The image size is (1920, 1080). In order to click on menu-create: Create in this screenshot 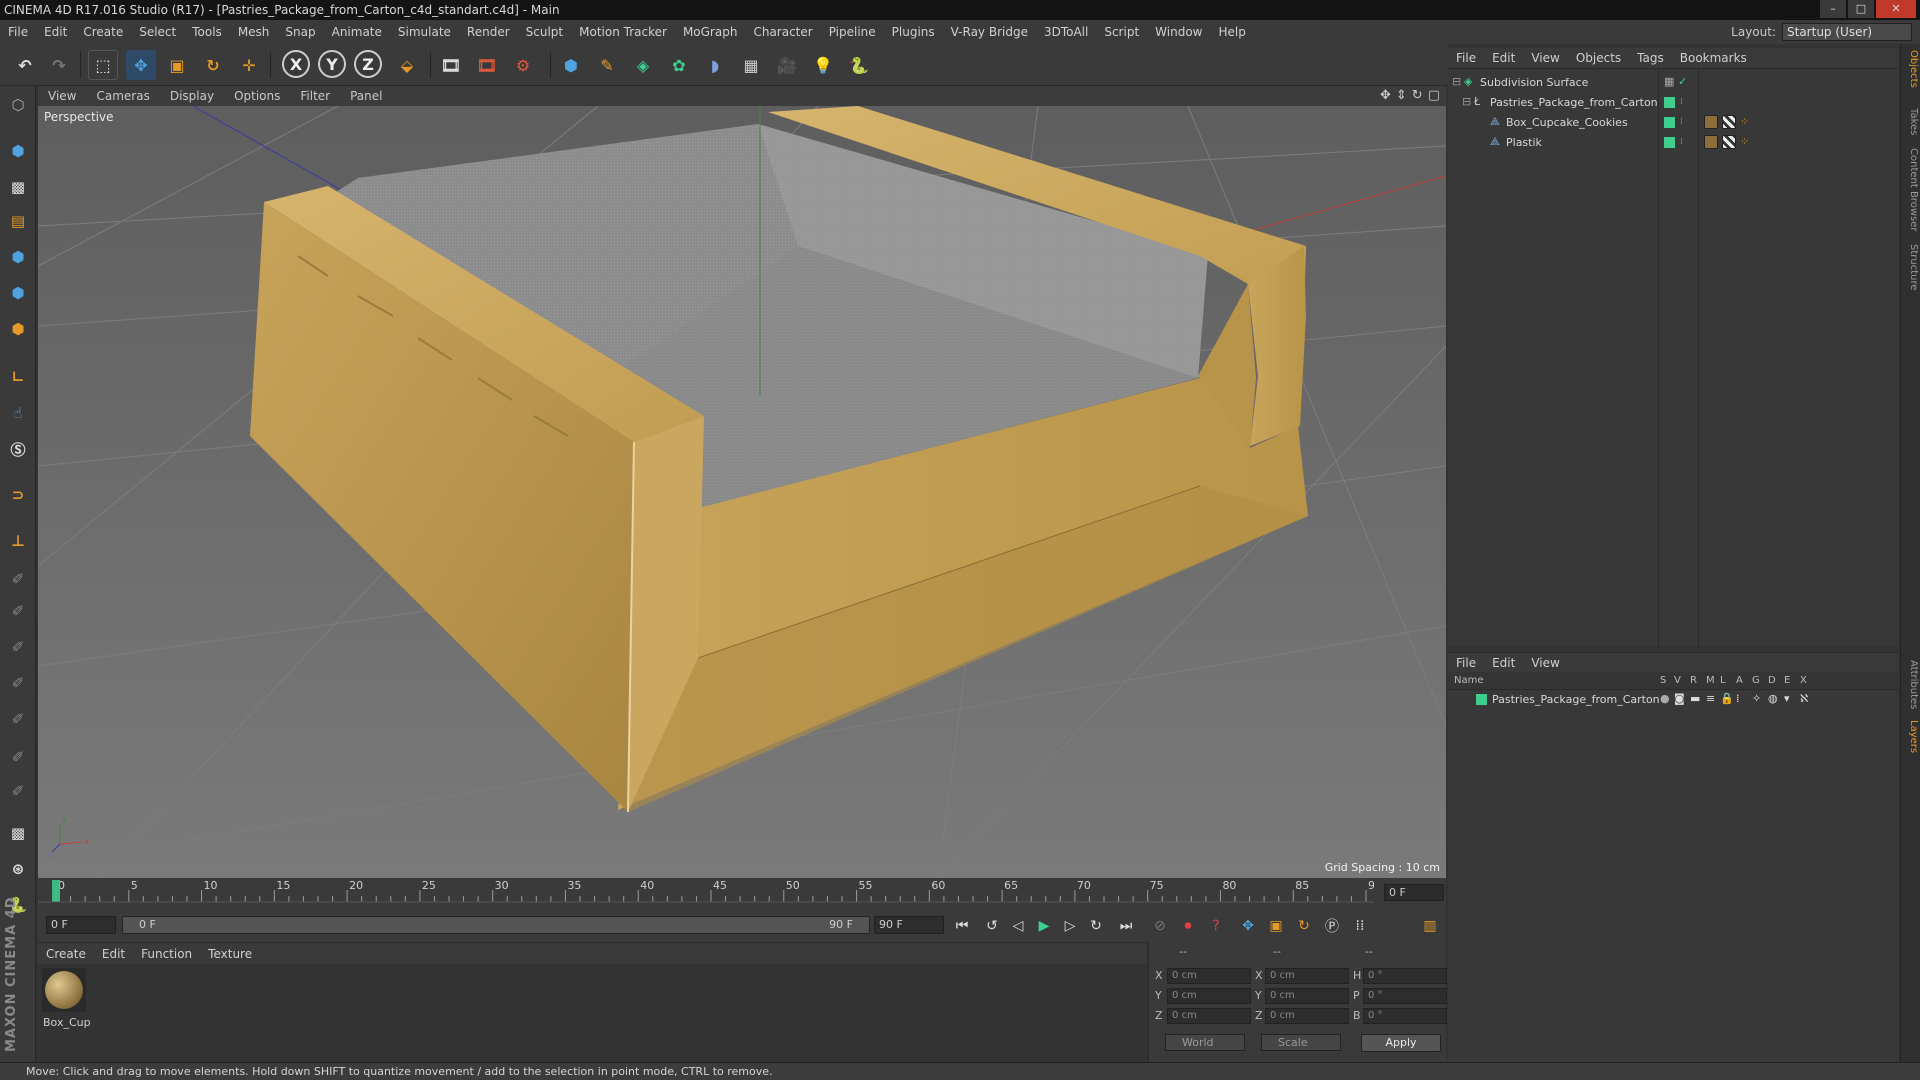, I will do `click(103, 32)`.